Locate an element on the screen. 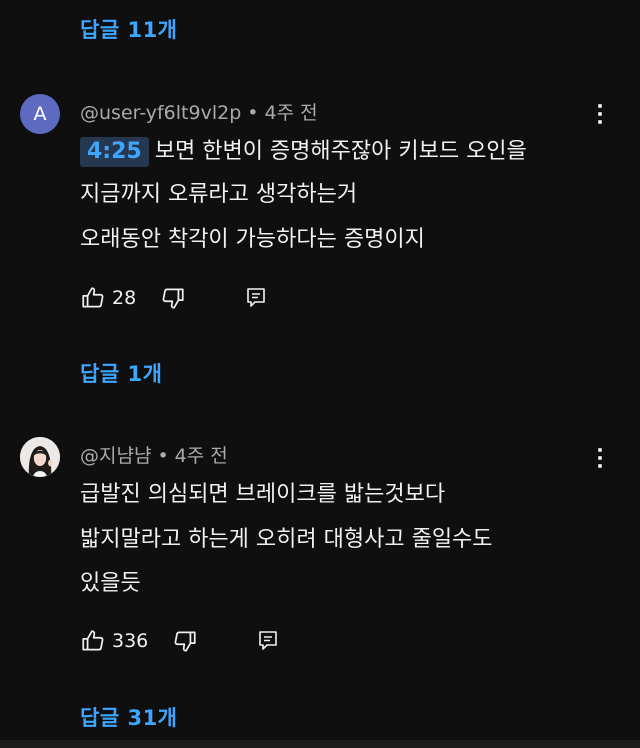 This screenshot has height=748, width=640. view-replies-button: 답글 11개 is located at coordinates (129, 29).